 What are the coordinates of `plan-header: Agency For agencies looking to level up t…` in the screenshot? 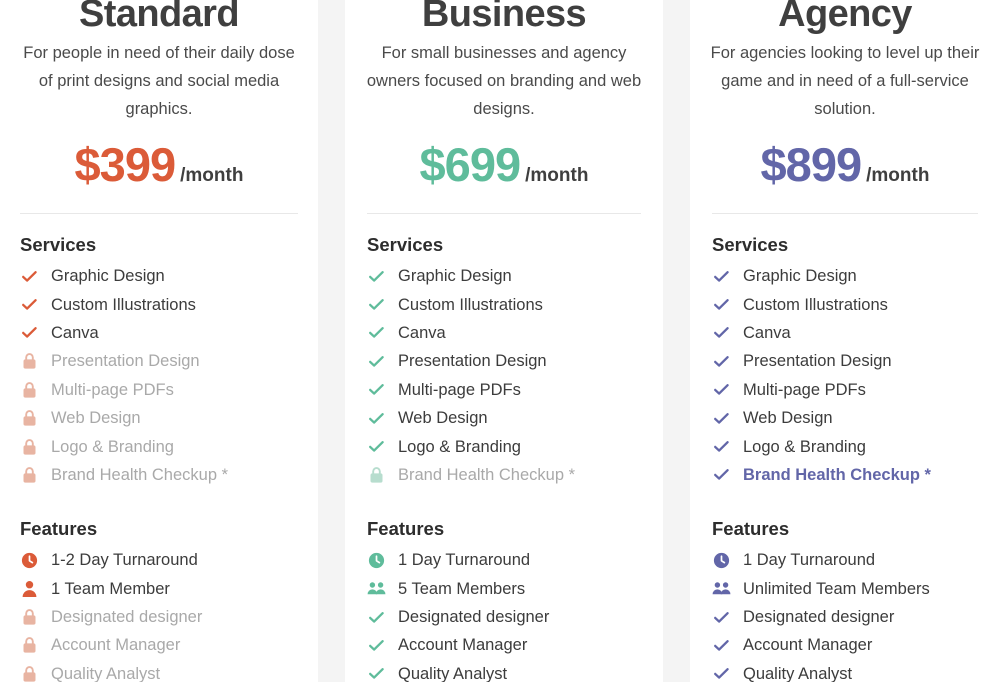 It's located at (845, 107).